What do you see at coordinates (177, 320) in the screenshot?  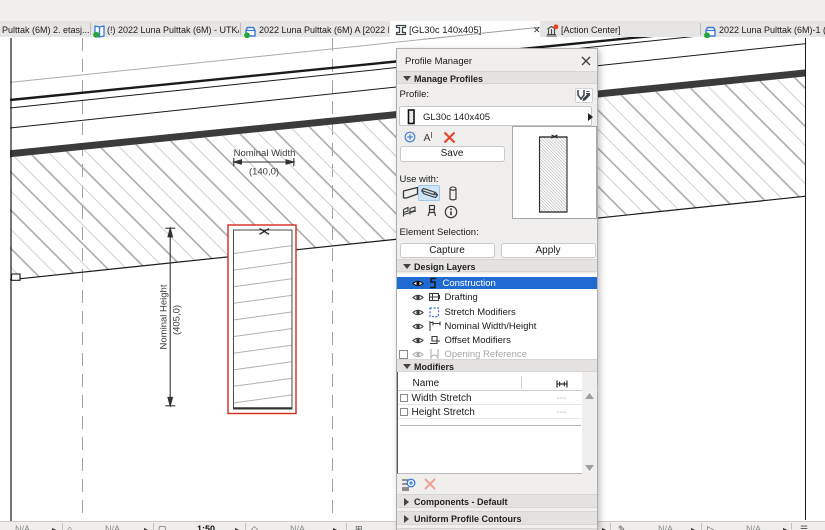 I see `svg-text: (405,0)` at bounding box center [177, 320].